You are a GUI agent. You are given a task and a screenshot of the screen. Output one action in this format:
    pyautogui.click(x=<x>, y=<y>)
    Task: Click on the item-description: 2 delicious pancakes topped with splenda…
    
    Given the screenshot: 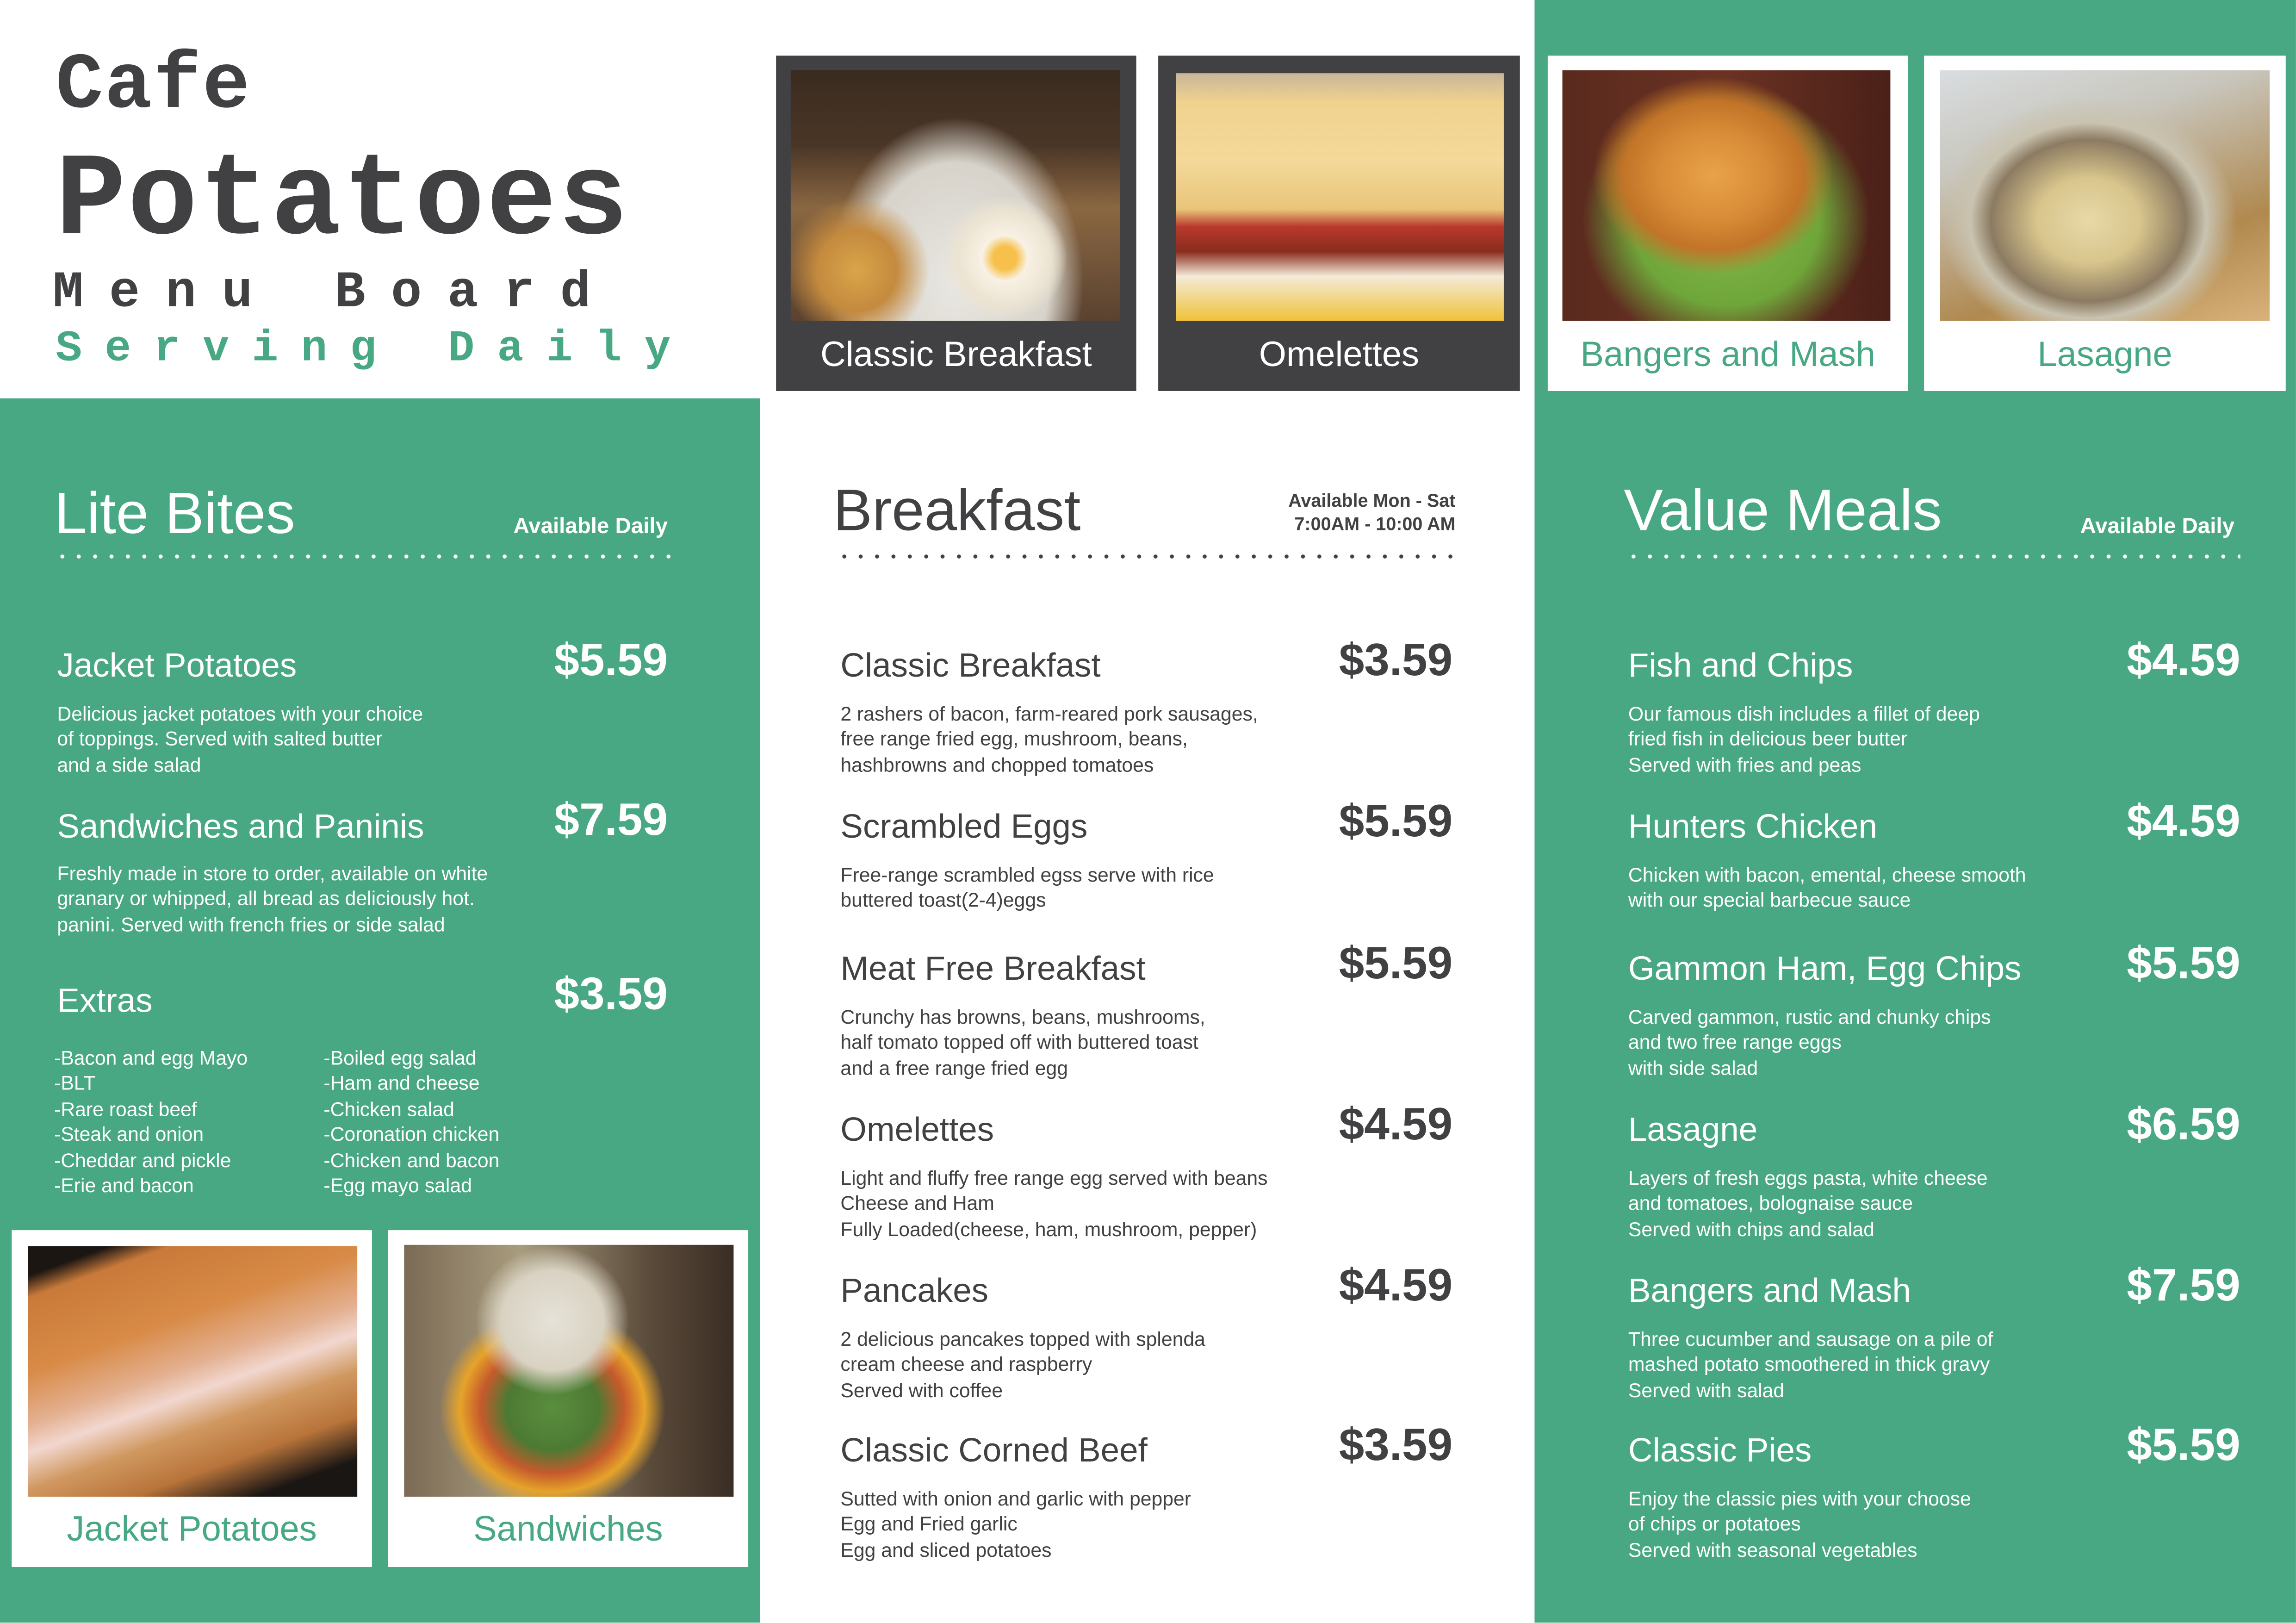 What is the action you would take?
    pyautogui.click(x=1022, y=1364)
    